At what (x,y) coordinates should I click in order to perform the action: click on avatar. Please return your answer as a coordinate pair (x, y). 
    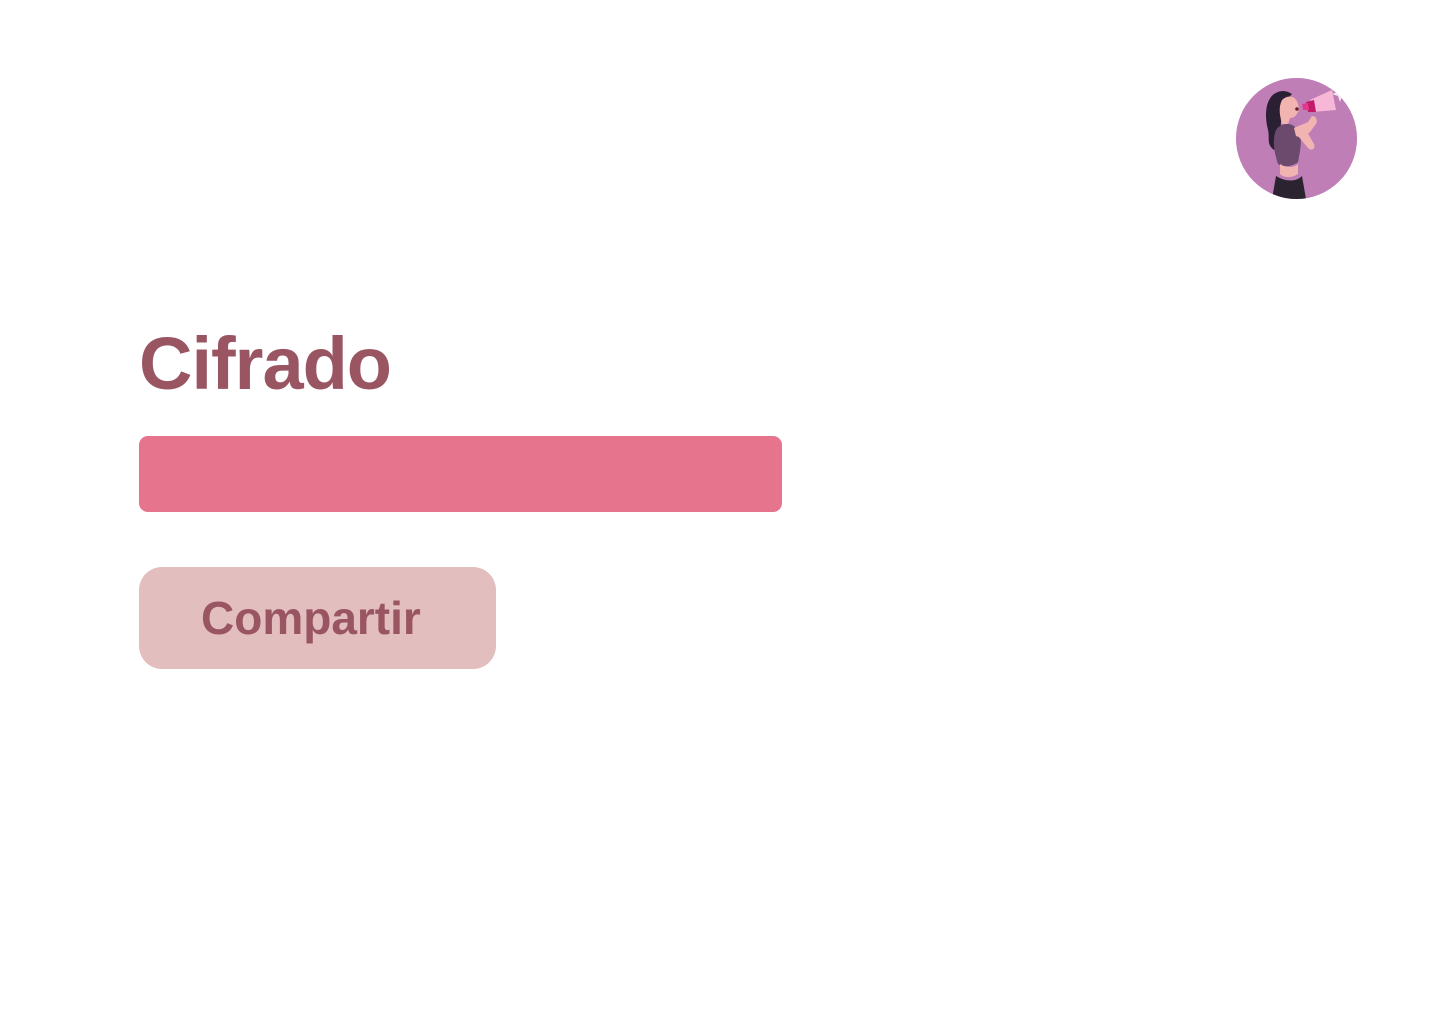
    Looking at the image, I should click on (1296, 138).